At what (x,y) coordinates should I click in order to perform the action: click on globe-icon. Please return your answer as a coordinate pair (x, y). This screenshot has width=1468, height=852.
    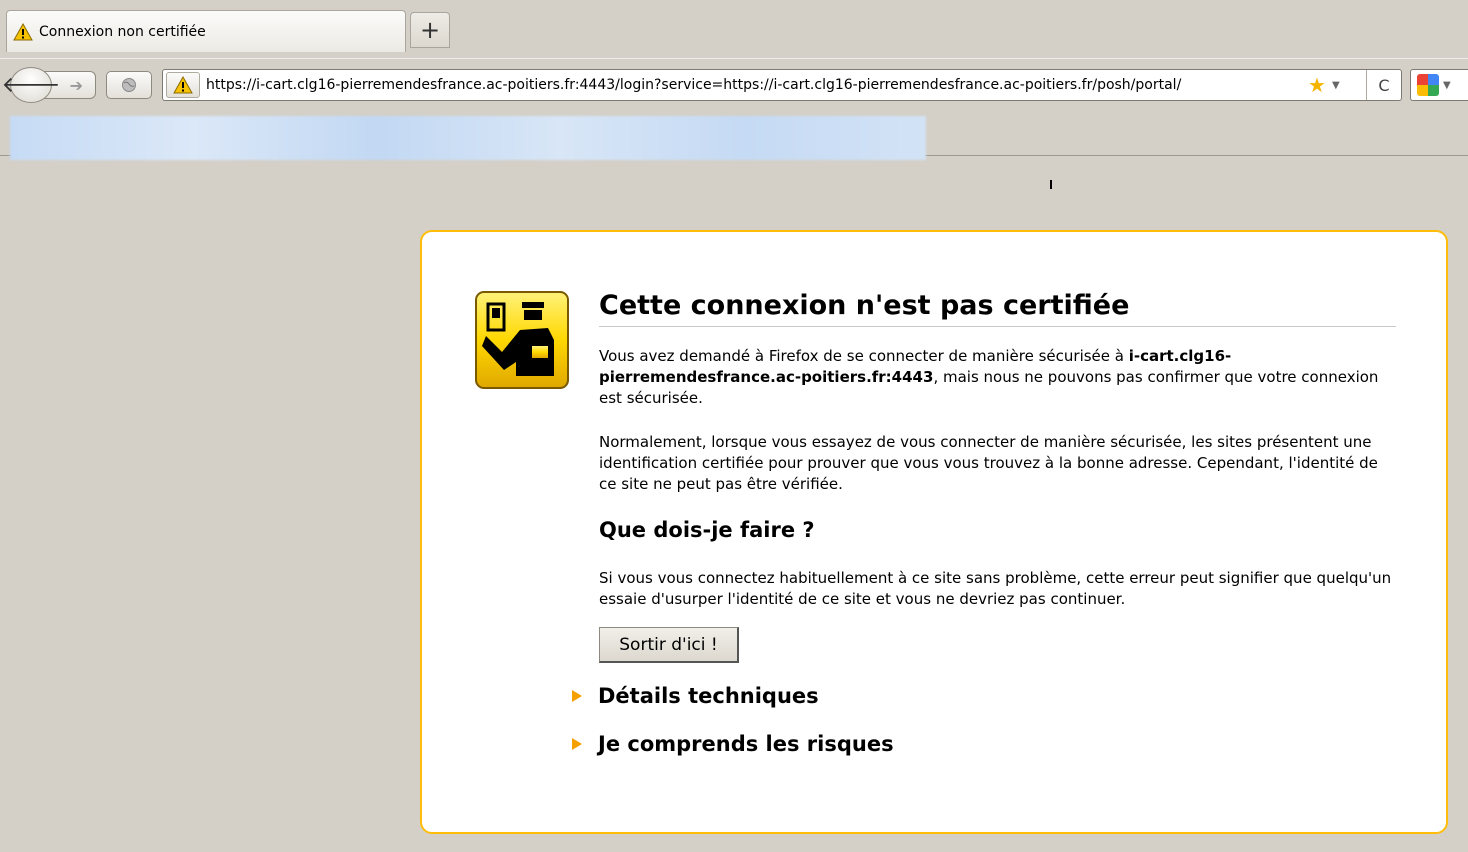
    Looking at the image, I should click on (129, 85).